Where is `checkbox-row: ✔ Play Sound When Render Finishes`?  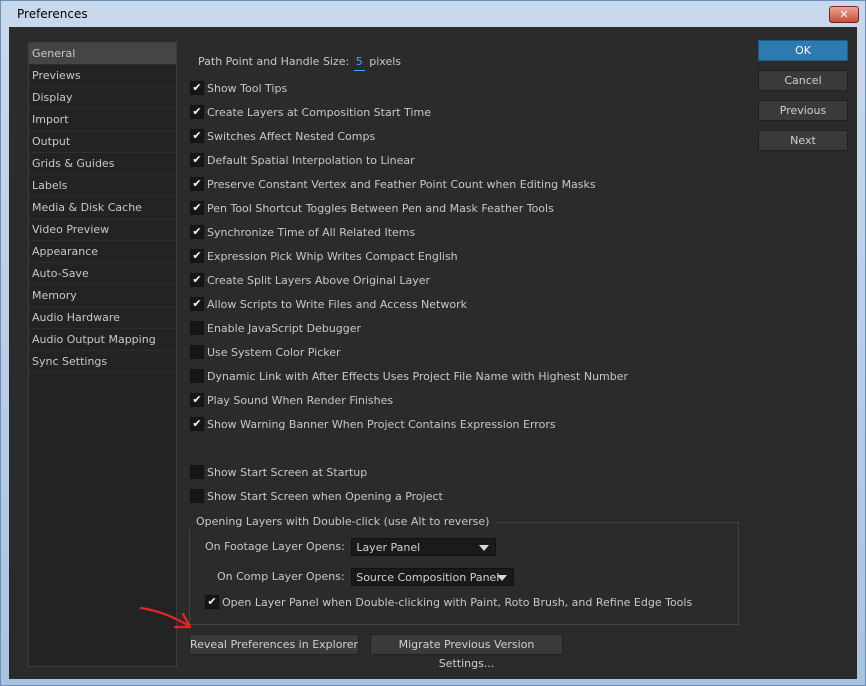 checkbox-row: ✔ Play Sound When Render Finishes is located at coordinates (291, 401).